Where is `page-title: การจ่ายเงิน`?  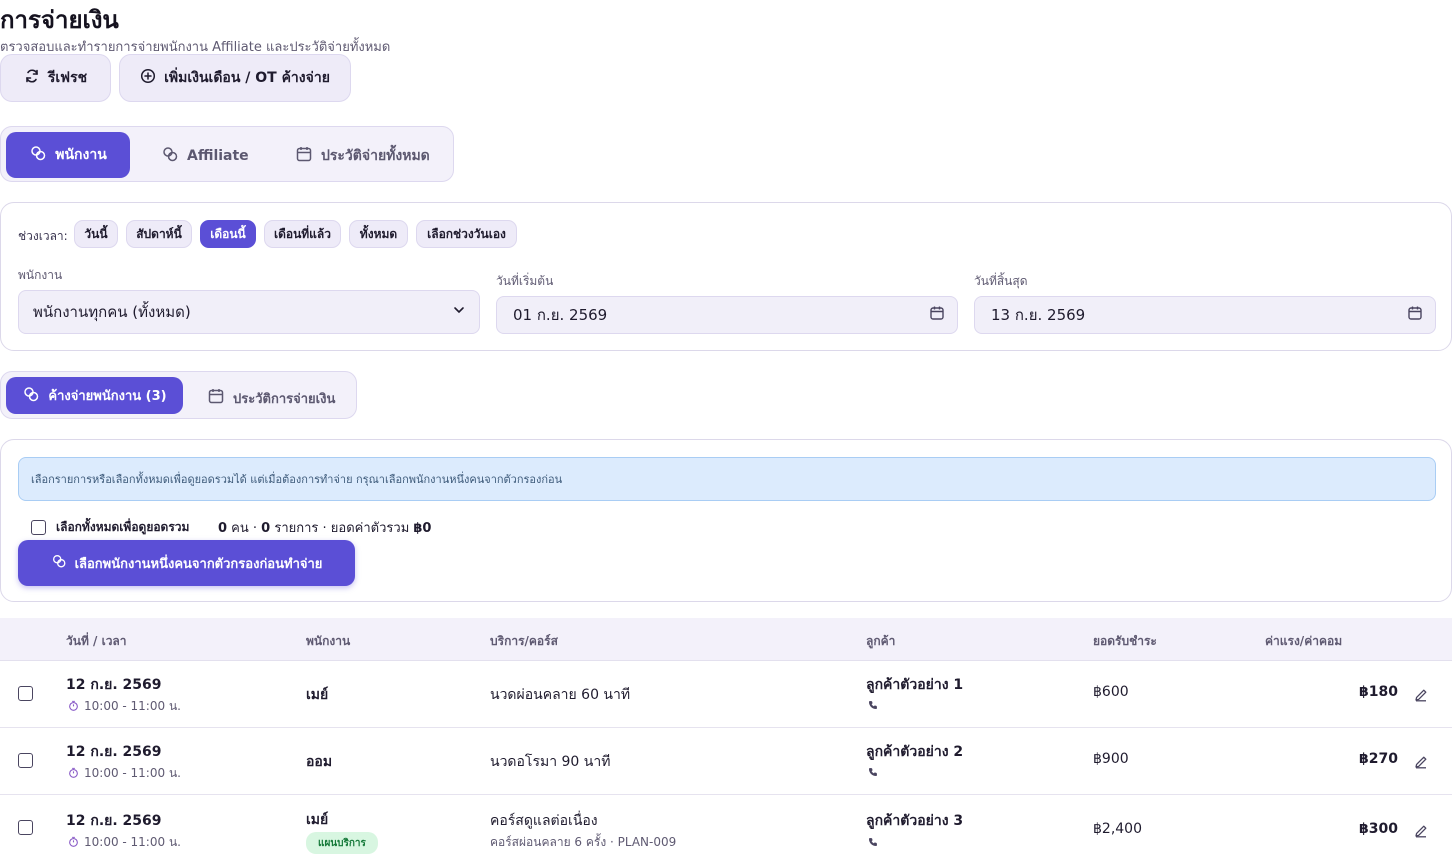 page-title: การจ่ายเงิน is located at coordinates (59, 20).